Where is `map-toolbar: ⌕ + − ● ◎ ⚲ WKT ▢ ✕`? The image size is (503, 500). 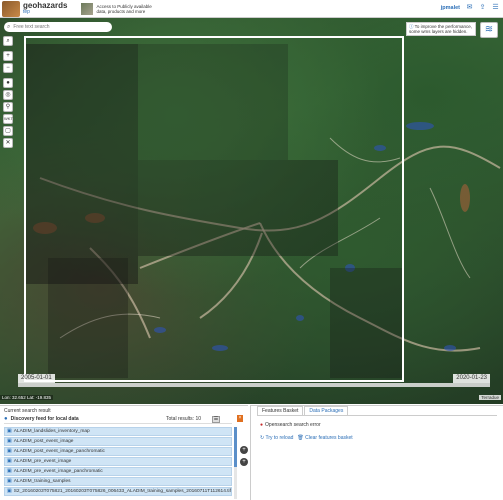
map-toolbar: ⌕ + − ● ◎ ⚲ WKT ▢ ✕ is located at coordinates (8, 93).